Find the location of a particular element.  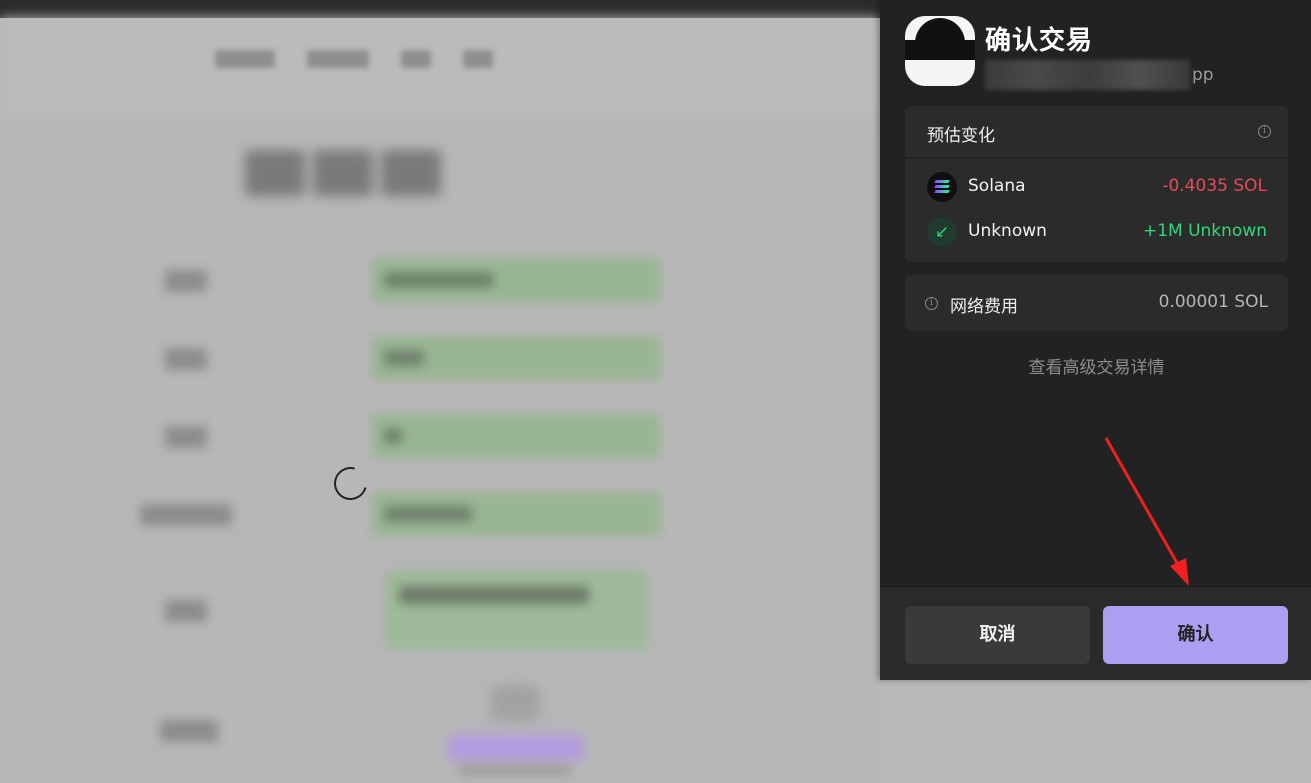

background-textarea is located at coordinates (516, 610).